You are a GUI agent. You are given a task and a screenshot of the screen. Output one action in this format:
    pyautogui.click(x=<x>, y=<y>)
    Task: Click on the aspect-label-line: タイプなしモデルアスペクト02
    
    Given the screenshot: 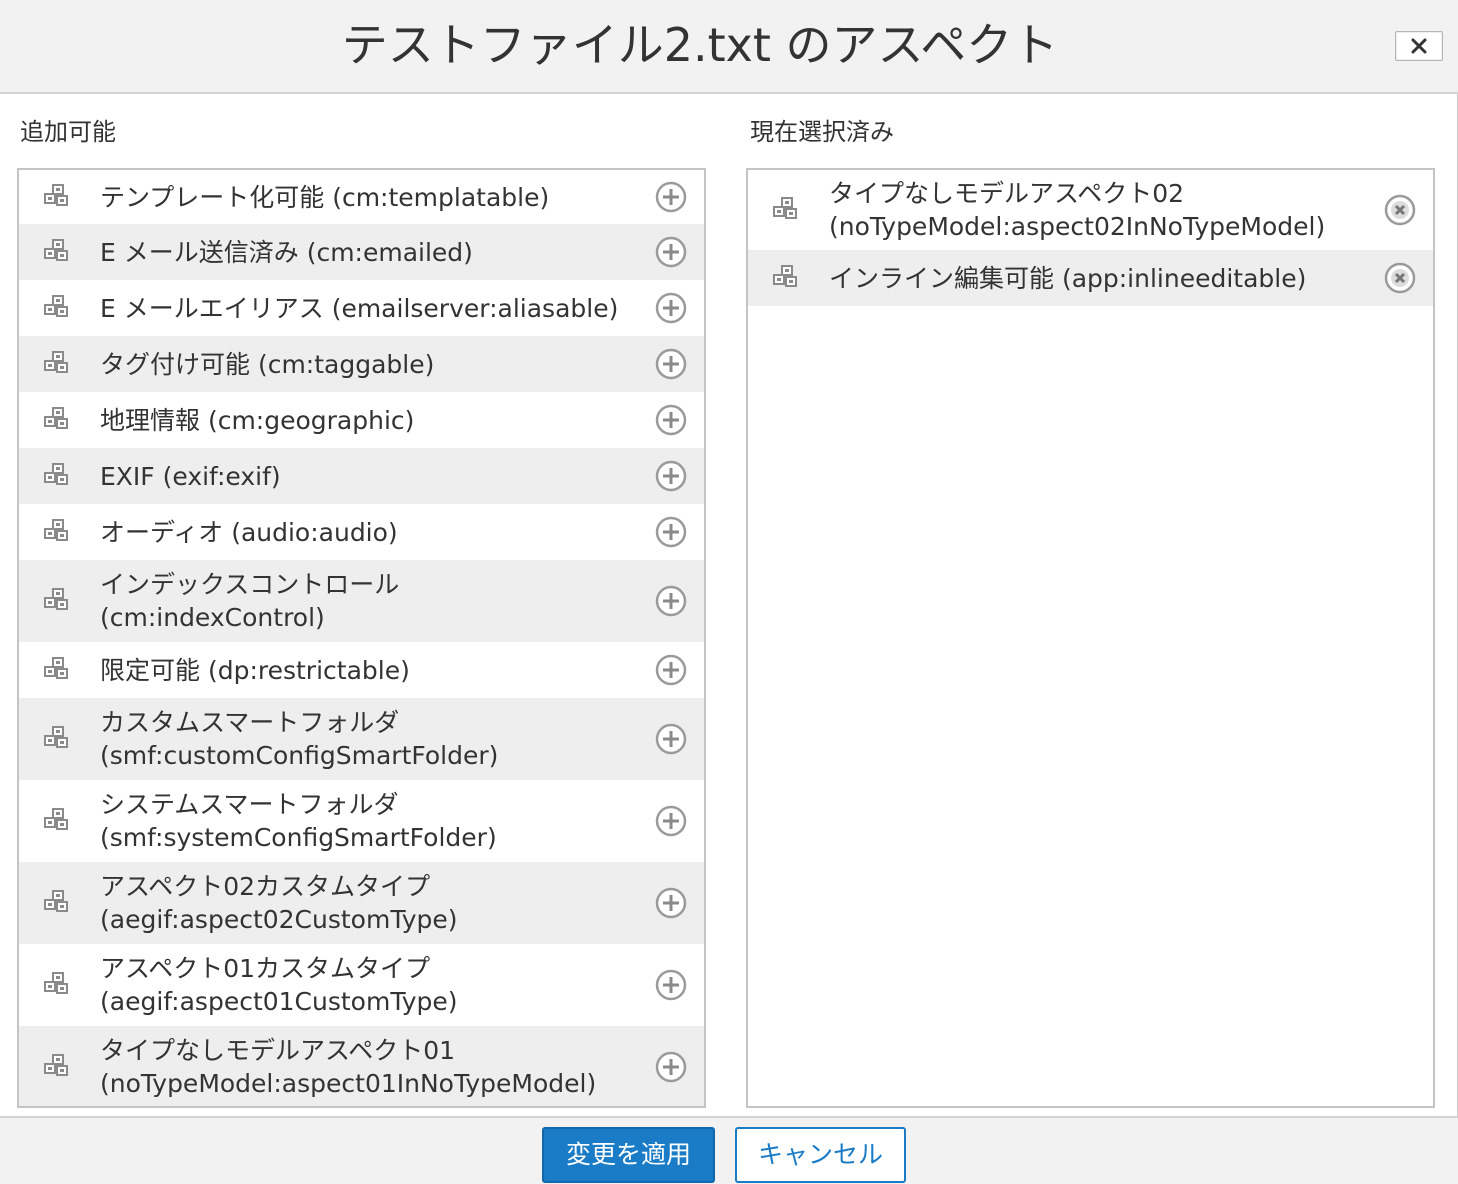 What is the action you would take?
    pyautogui.click(x=1007, y=193)
    